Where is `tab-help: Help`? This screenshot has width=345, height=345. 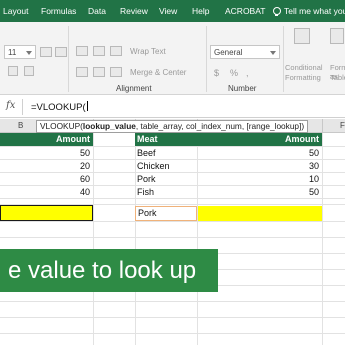
tab-help: Help is located at coordinates (200, 11).